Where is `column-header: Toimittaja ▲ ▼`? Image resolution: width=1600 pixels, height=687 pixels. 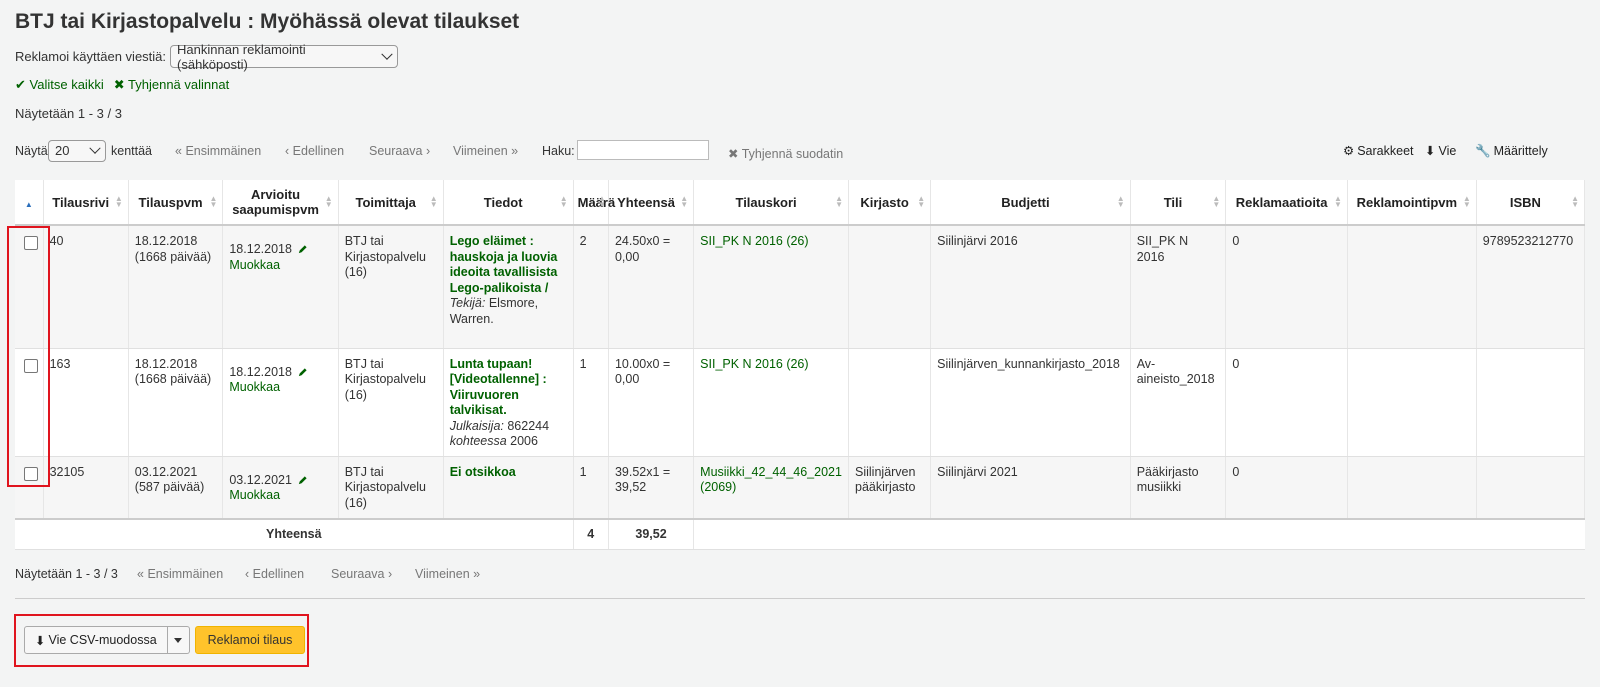
column-header: Toimittaja ▲ ▼ is located at coordinates (391, 203).